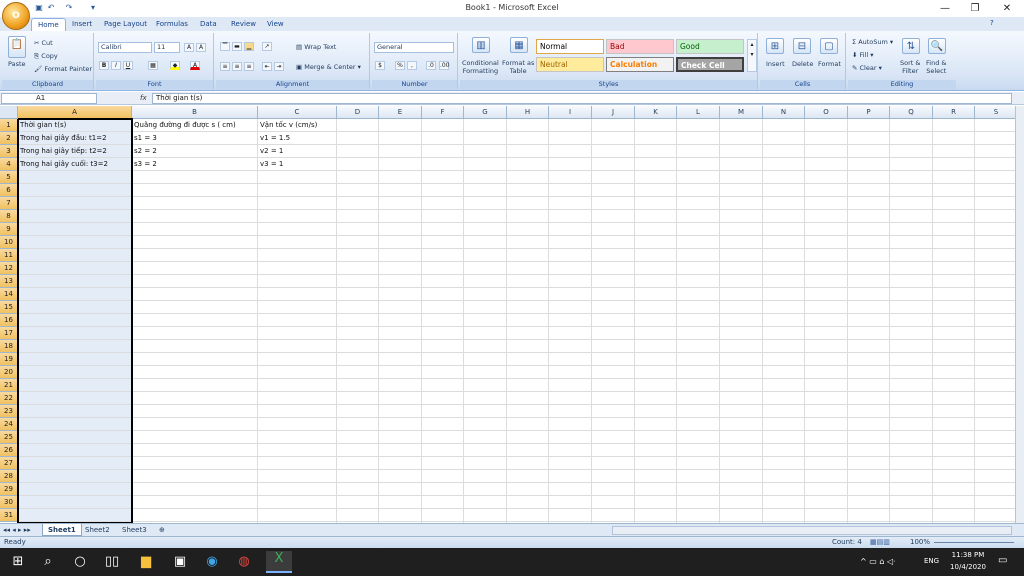 This screenshot has height=576, width=1024. I want to click on align-middle-icon: ▬, so click(237, 46).